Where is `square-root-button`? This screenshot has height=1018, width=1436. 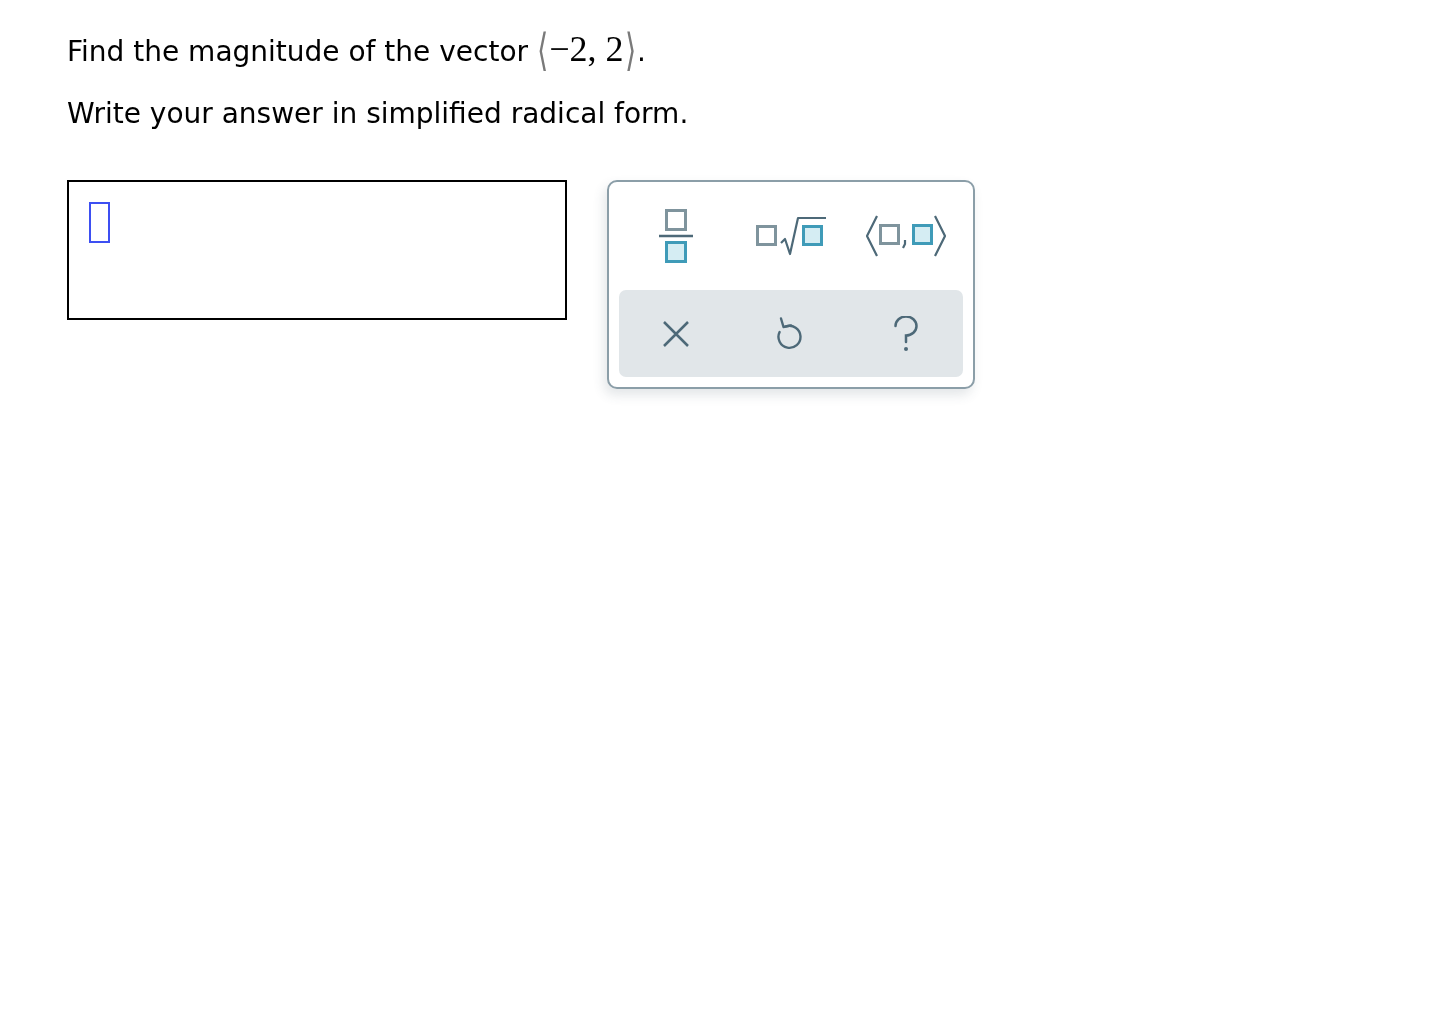 square-root-button is located at coordinates (791, 236).